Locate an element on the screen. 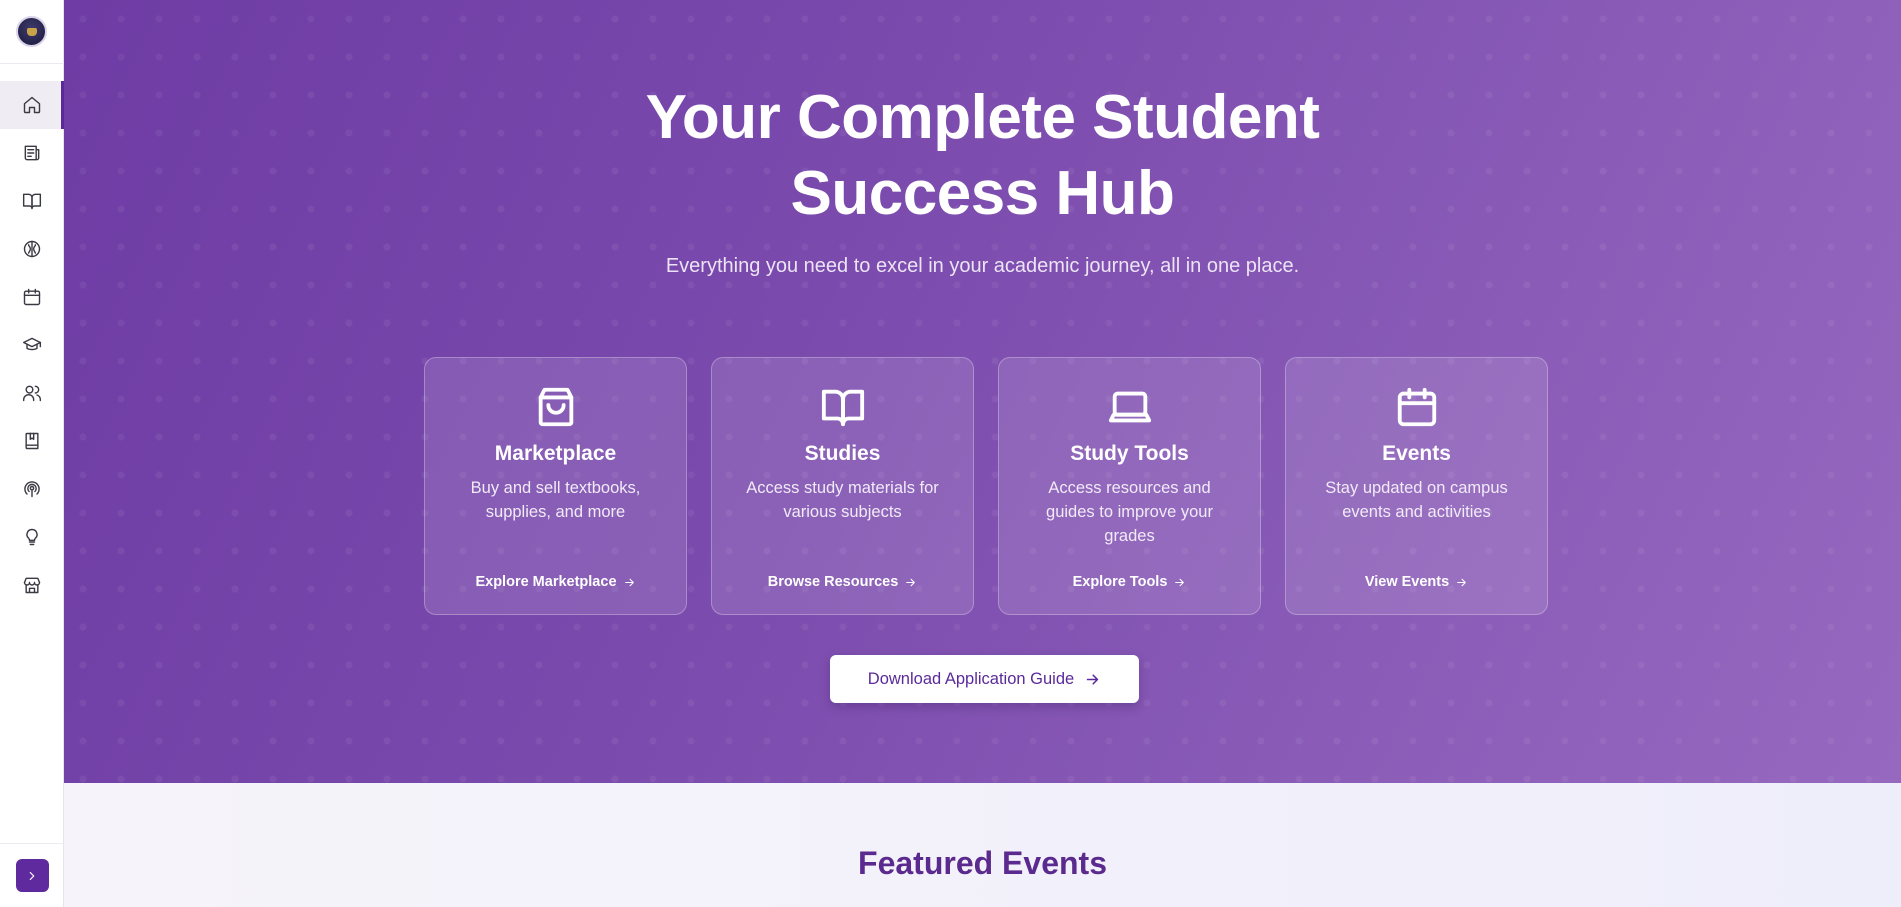  card-link-label: Explore Tools is located at coordinates (1120, 582).